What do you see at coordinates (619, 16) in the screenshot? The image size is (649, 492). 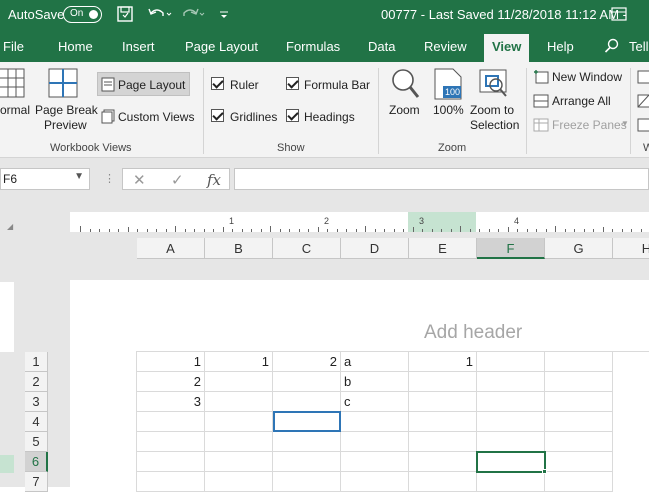 I see `ribbon-display-icon` at bounding box center [619, 16].